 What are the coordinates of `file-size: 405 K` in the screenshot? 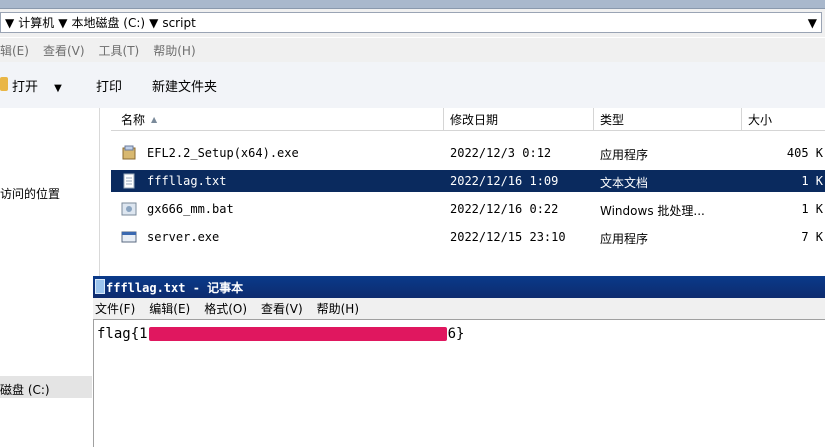 It's located at (804, 153).